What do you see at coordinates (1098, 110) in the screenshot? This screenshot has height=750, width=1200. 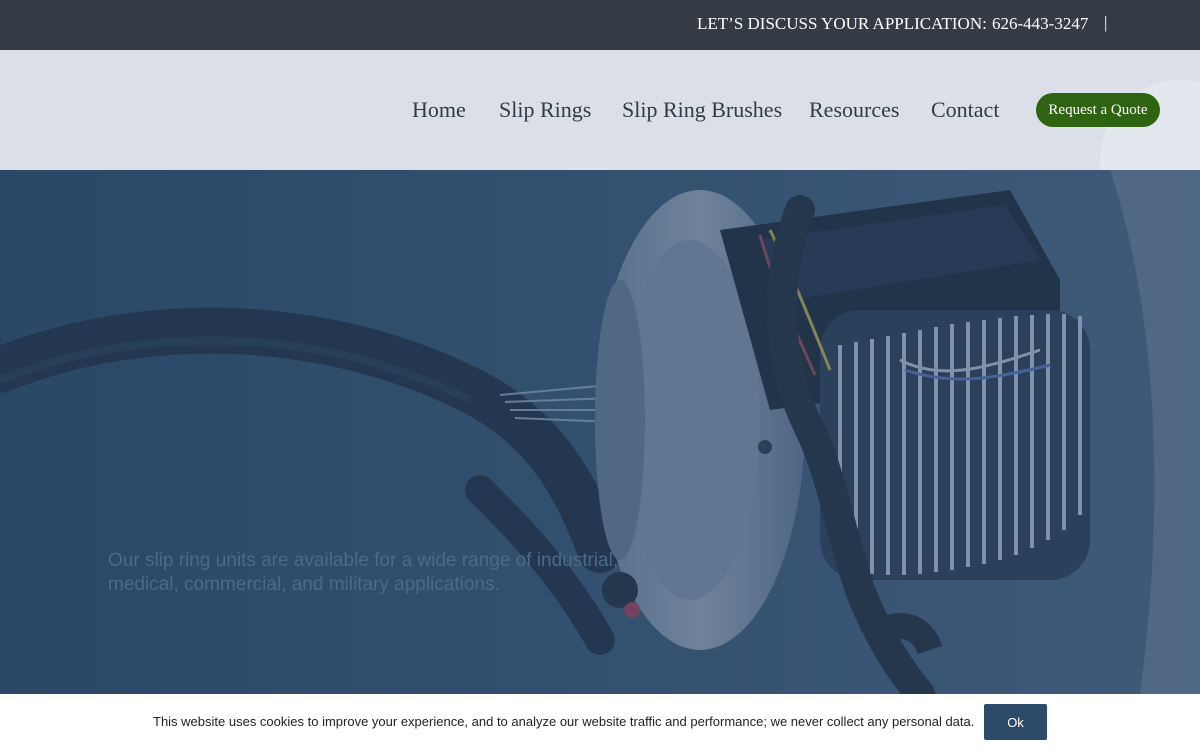 I see `request-quote-button: Request a Quote` at bounding box center [1098, 110].